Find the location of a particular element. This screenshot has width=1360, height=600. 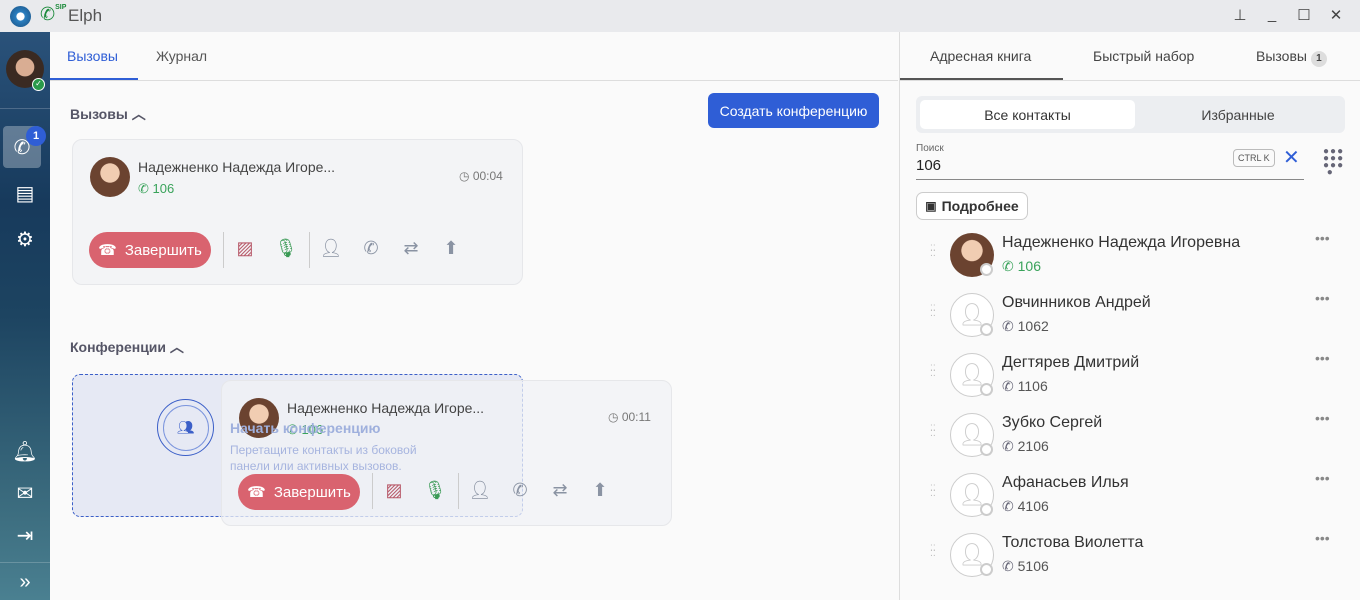

tab-calls-label: Вызовы is located at coordinates (1281, 56).